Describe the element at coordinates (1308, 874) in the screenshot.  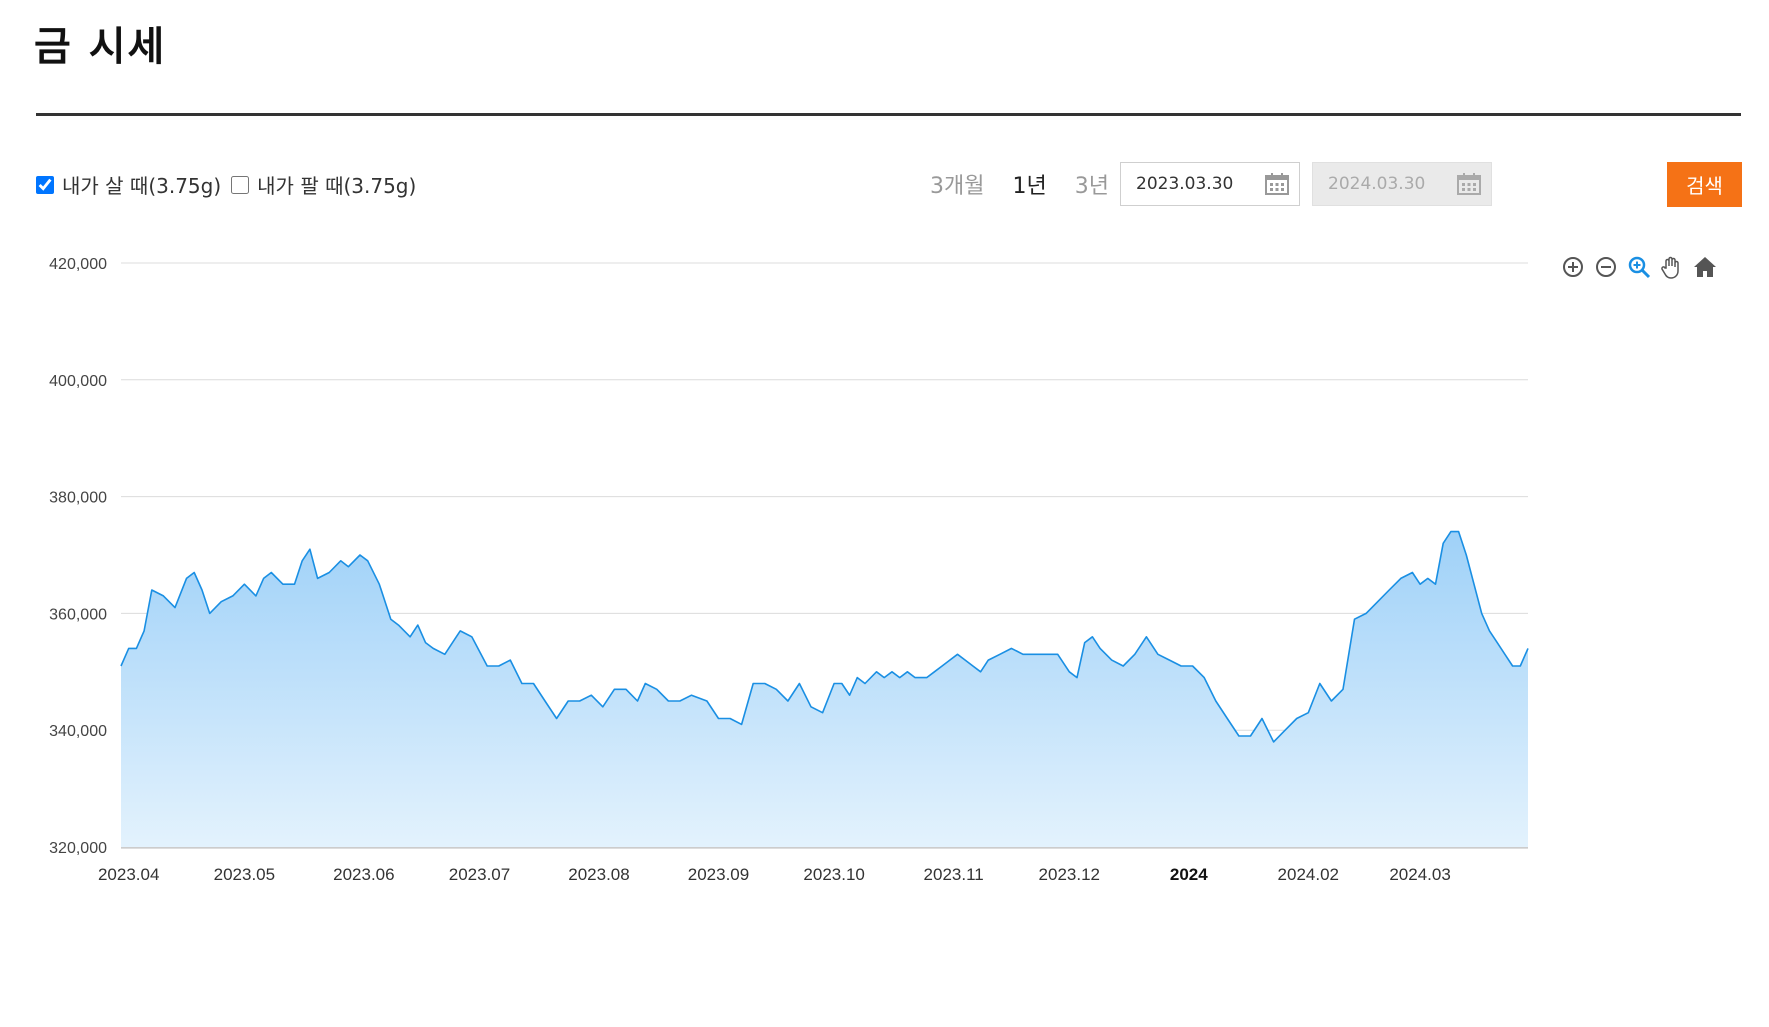
I see `x-tick-label: 2024.02` at that location.